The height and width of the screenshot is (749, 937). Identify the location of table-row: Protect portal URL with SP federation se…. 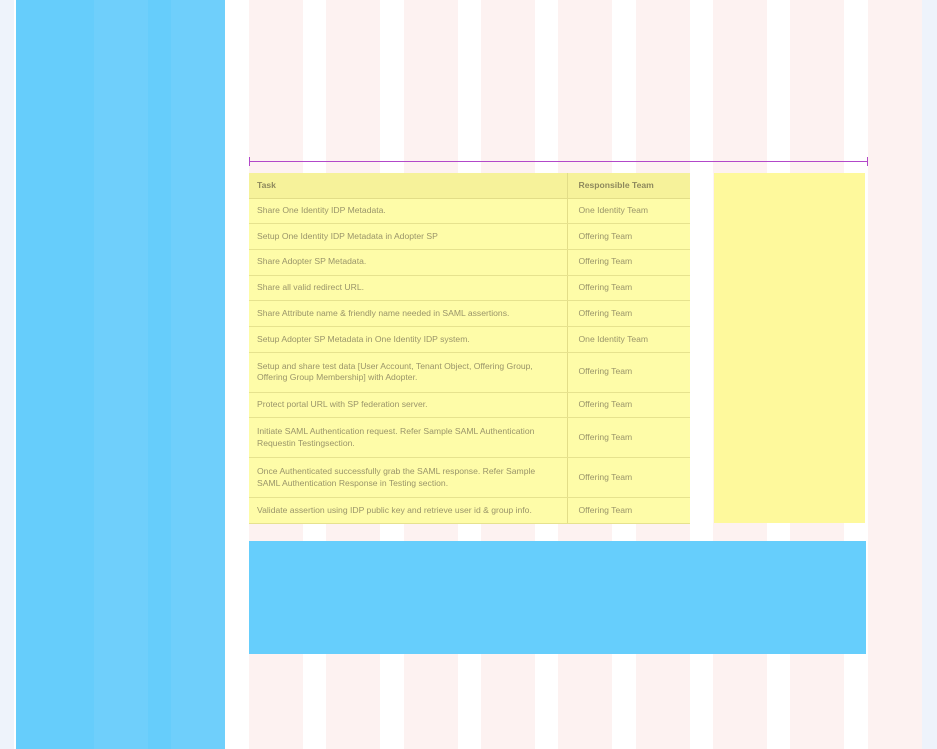
(469, 405).